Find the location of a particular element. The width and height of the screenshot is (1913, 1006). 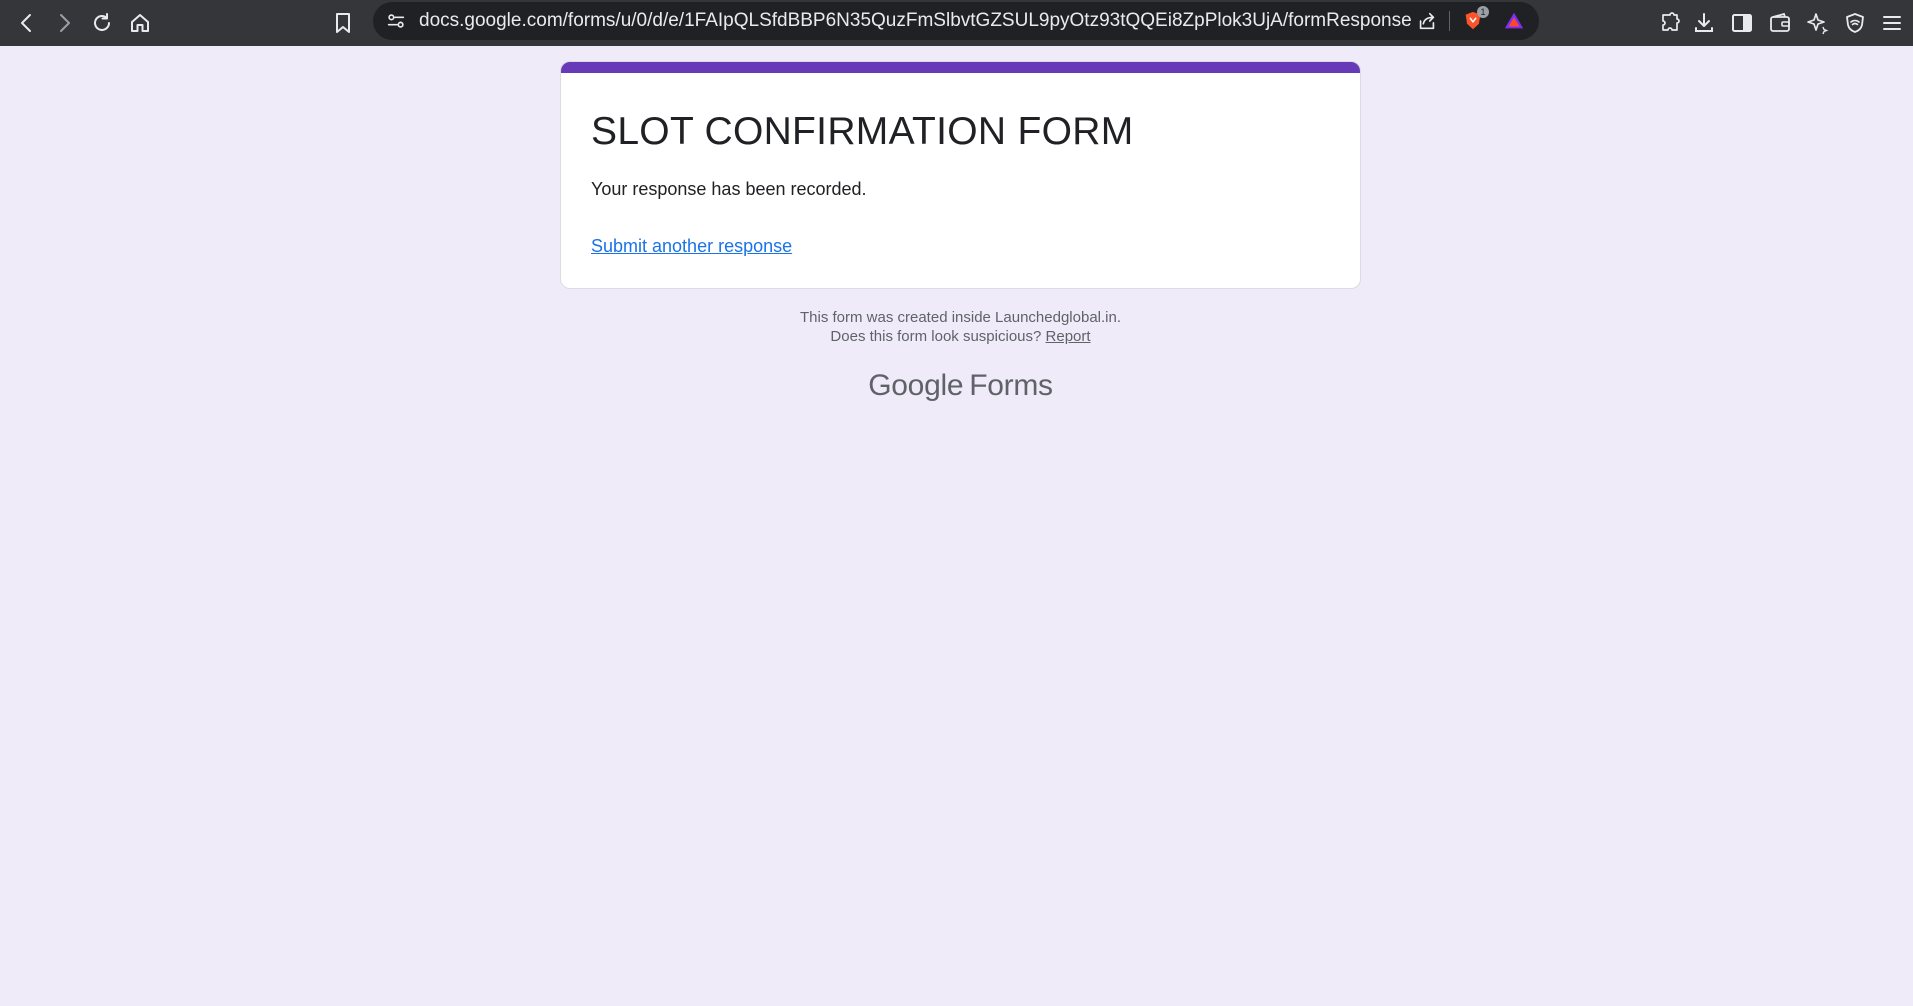

leo-ai-icon is located at coordinates (1817, 23).